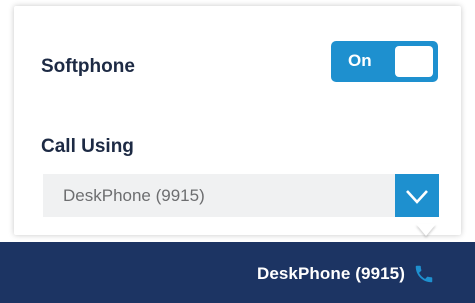 The height and width of the screenshot is (303, 475). I want to click on call-using-label: Call Using, so click(87, 146).